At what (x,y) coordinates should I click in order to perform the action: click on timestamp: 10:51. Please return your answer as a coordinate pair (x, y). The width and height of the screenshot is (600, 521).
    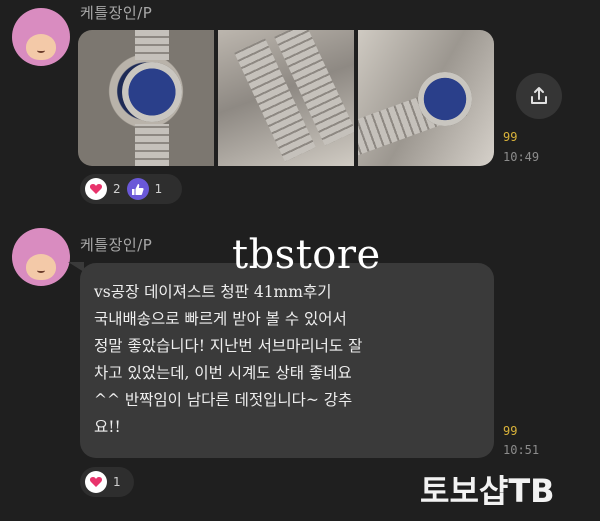
    Looking at the image, I should click on (521, 450).